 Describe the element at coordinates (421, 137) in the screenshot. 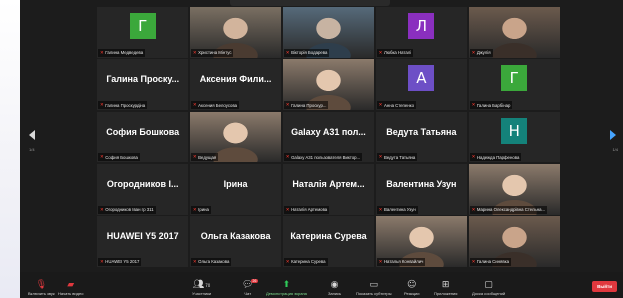

I see `participant-tile: Ведута Татьяна ✕ Ведута Татьяна` at that location.